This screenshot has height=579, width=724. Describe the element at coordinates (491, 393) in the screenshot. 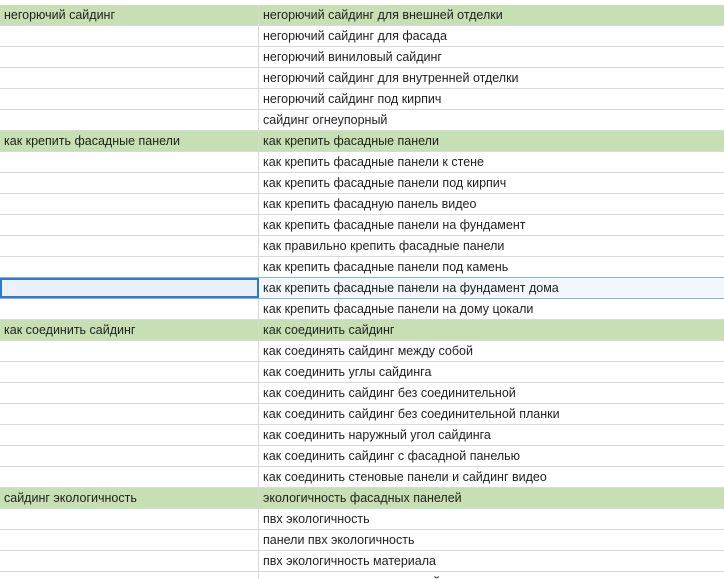

I see `cell-column-b: как соединить сайдинг без соединительной` at that location.